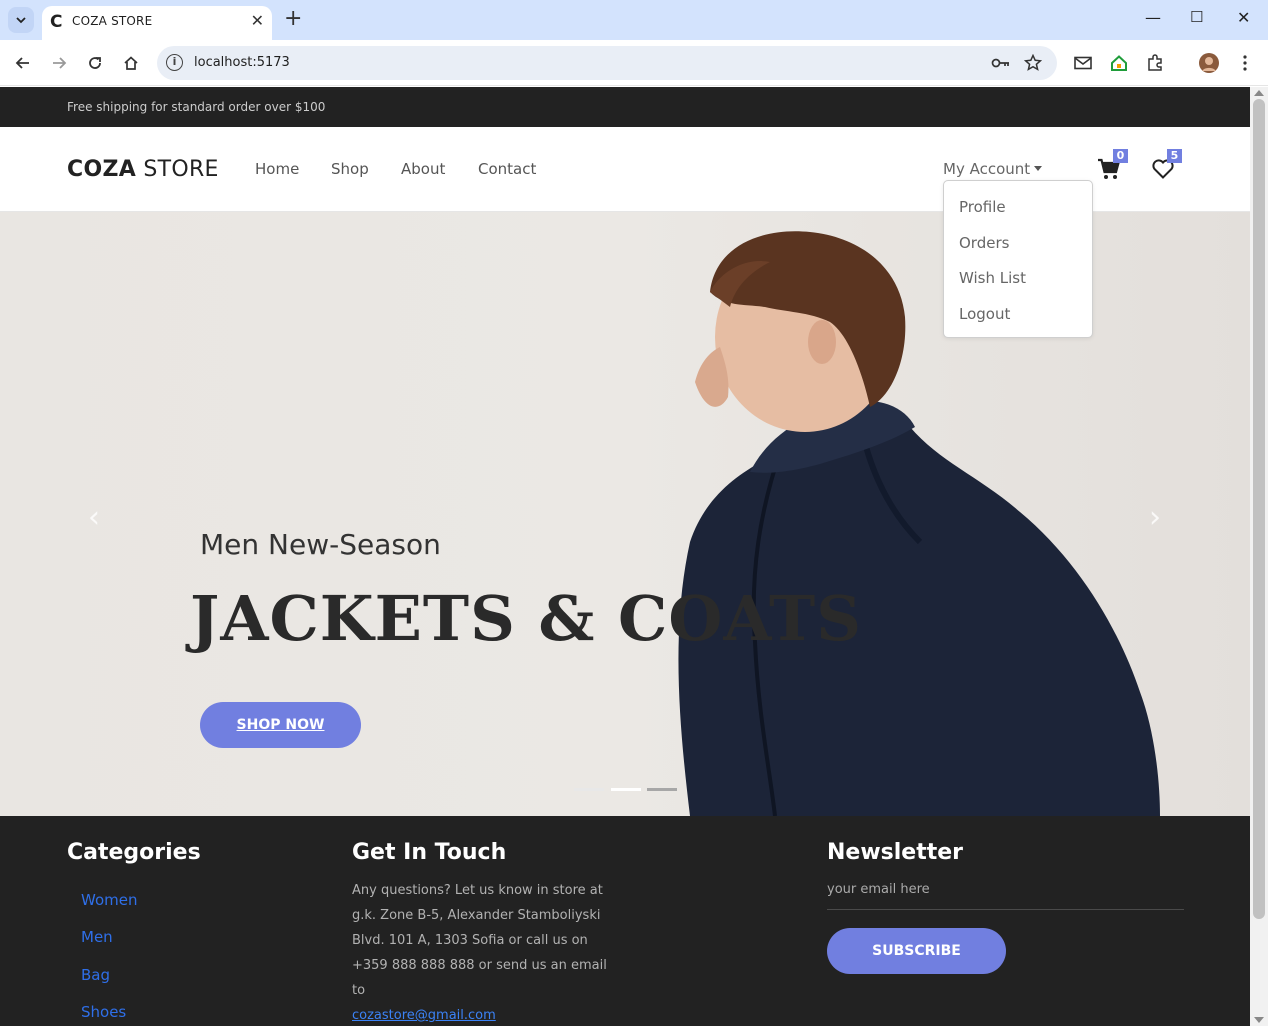  What do you see at coordinates (95, 975) in the screenshot?
I see `category-bag-link: Bag` at bounding box center [95, 975].